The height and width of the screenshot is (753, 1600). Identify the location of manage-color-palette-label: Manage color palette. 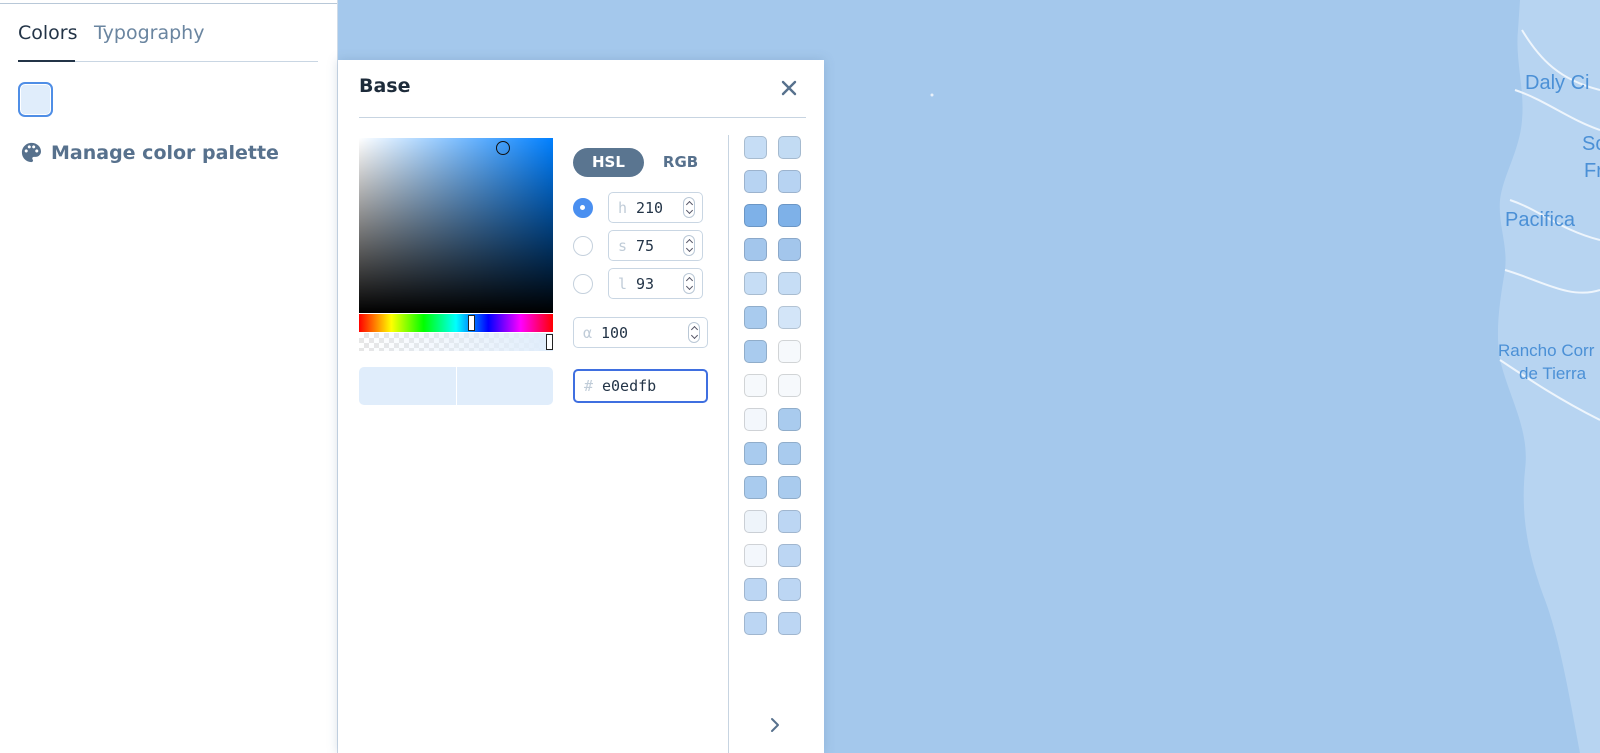
(165, 152).